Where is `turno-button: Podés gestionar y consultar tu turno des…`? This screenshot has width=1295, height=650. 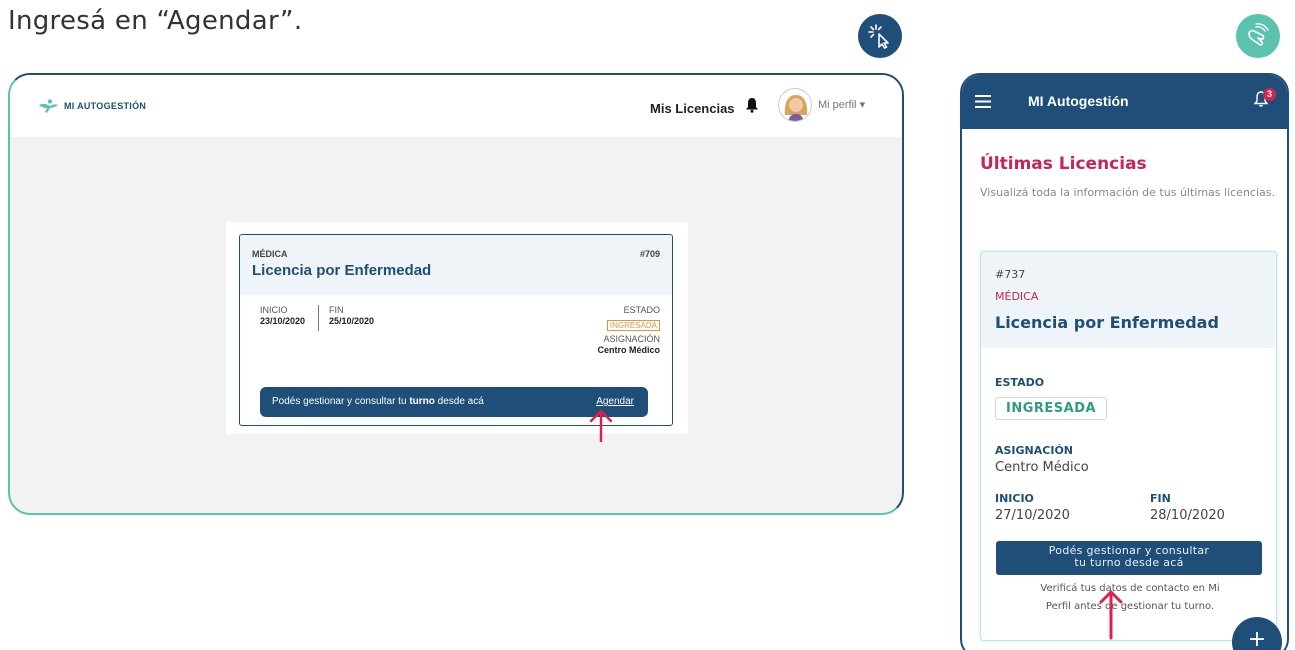 turno-button: Podés gestionar y consultar tu turno des… is located at coordinates (1129, 558).